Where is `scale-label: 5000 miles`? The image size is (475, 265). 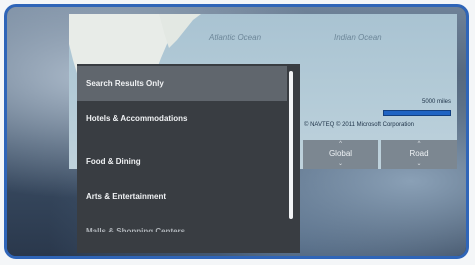 scale-label: 5000 miles is located at coordinates (436, 102).